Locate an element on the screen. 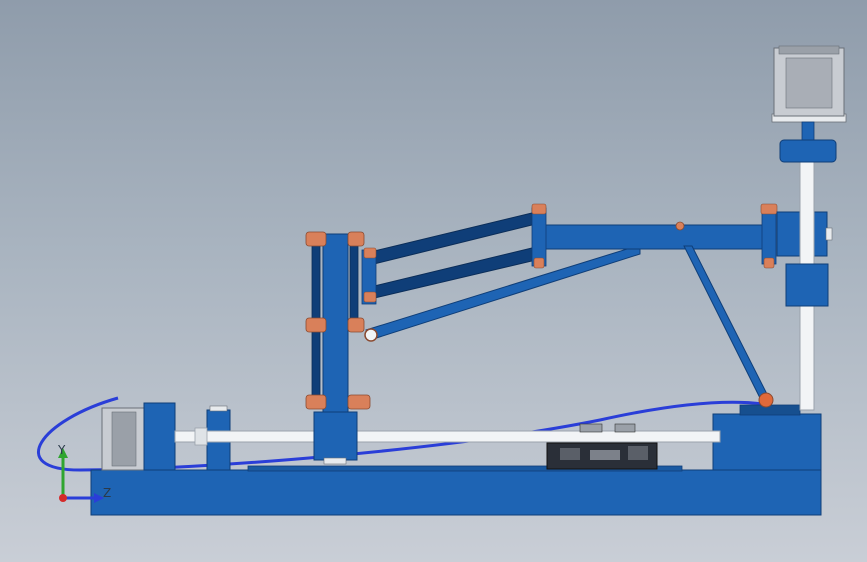 The image size is (867, 562). rod-coupler is located at coordinates (201, 436).